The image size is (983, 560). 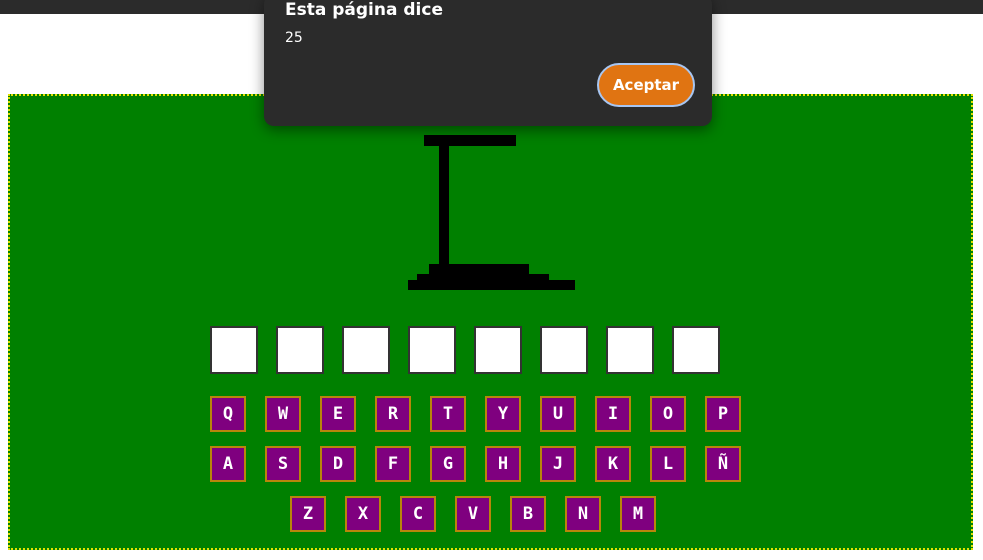 I want to click on key-w: W, so click(x=283, y=414).